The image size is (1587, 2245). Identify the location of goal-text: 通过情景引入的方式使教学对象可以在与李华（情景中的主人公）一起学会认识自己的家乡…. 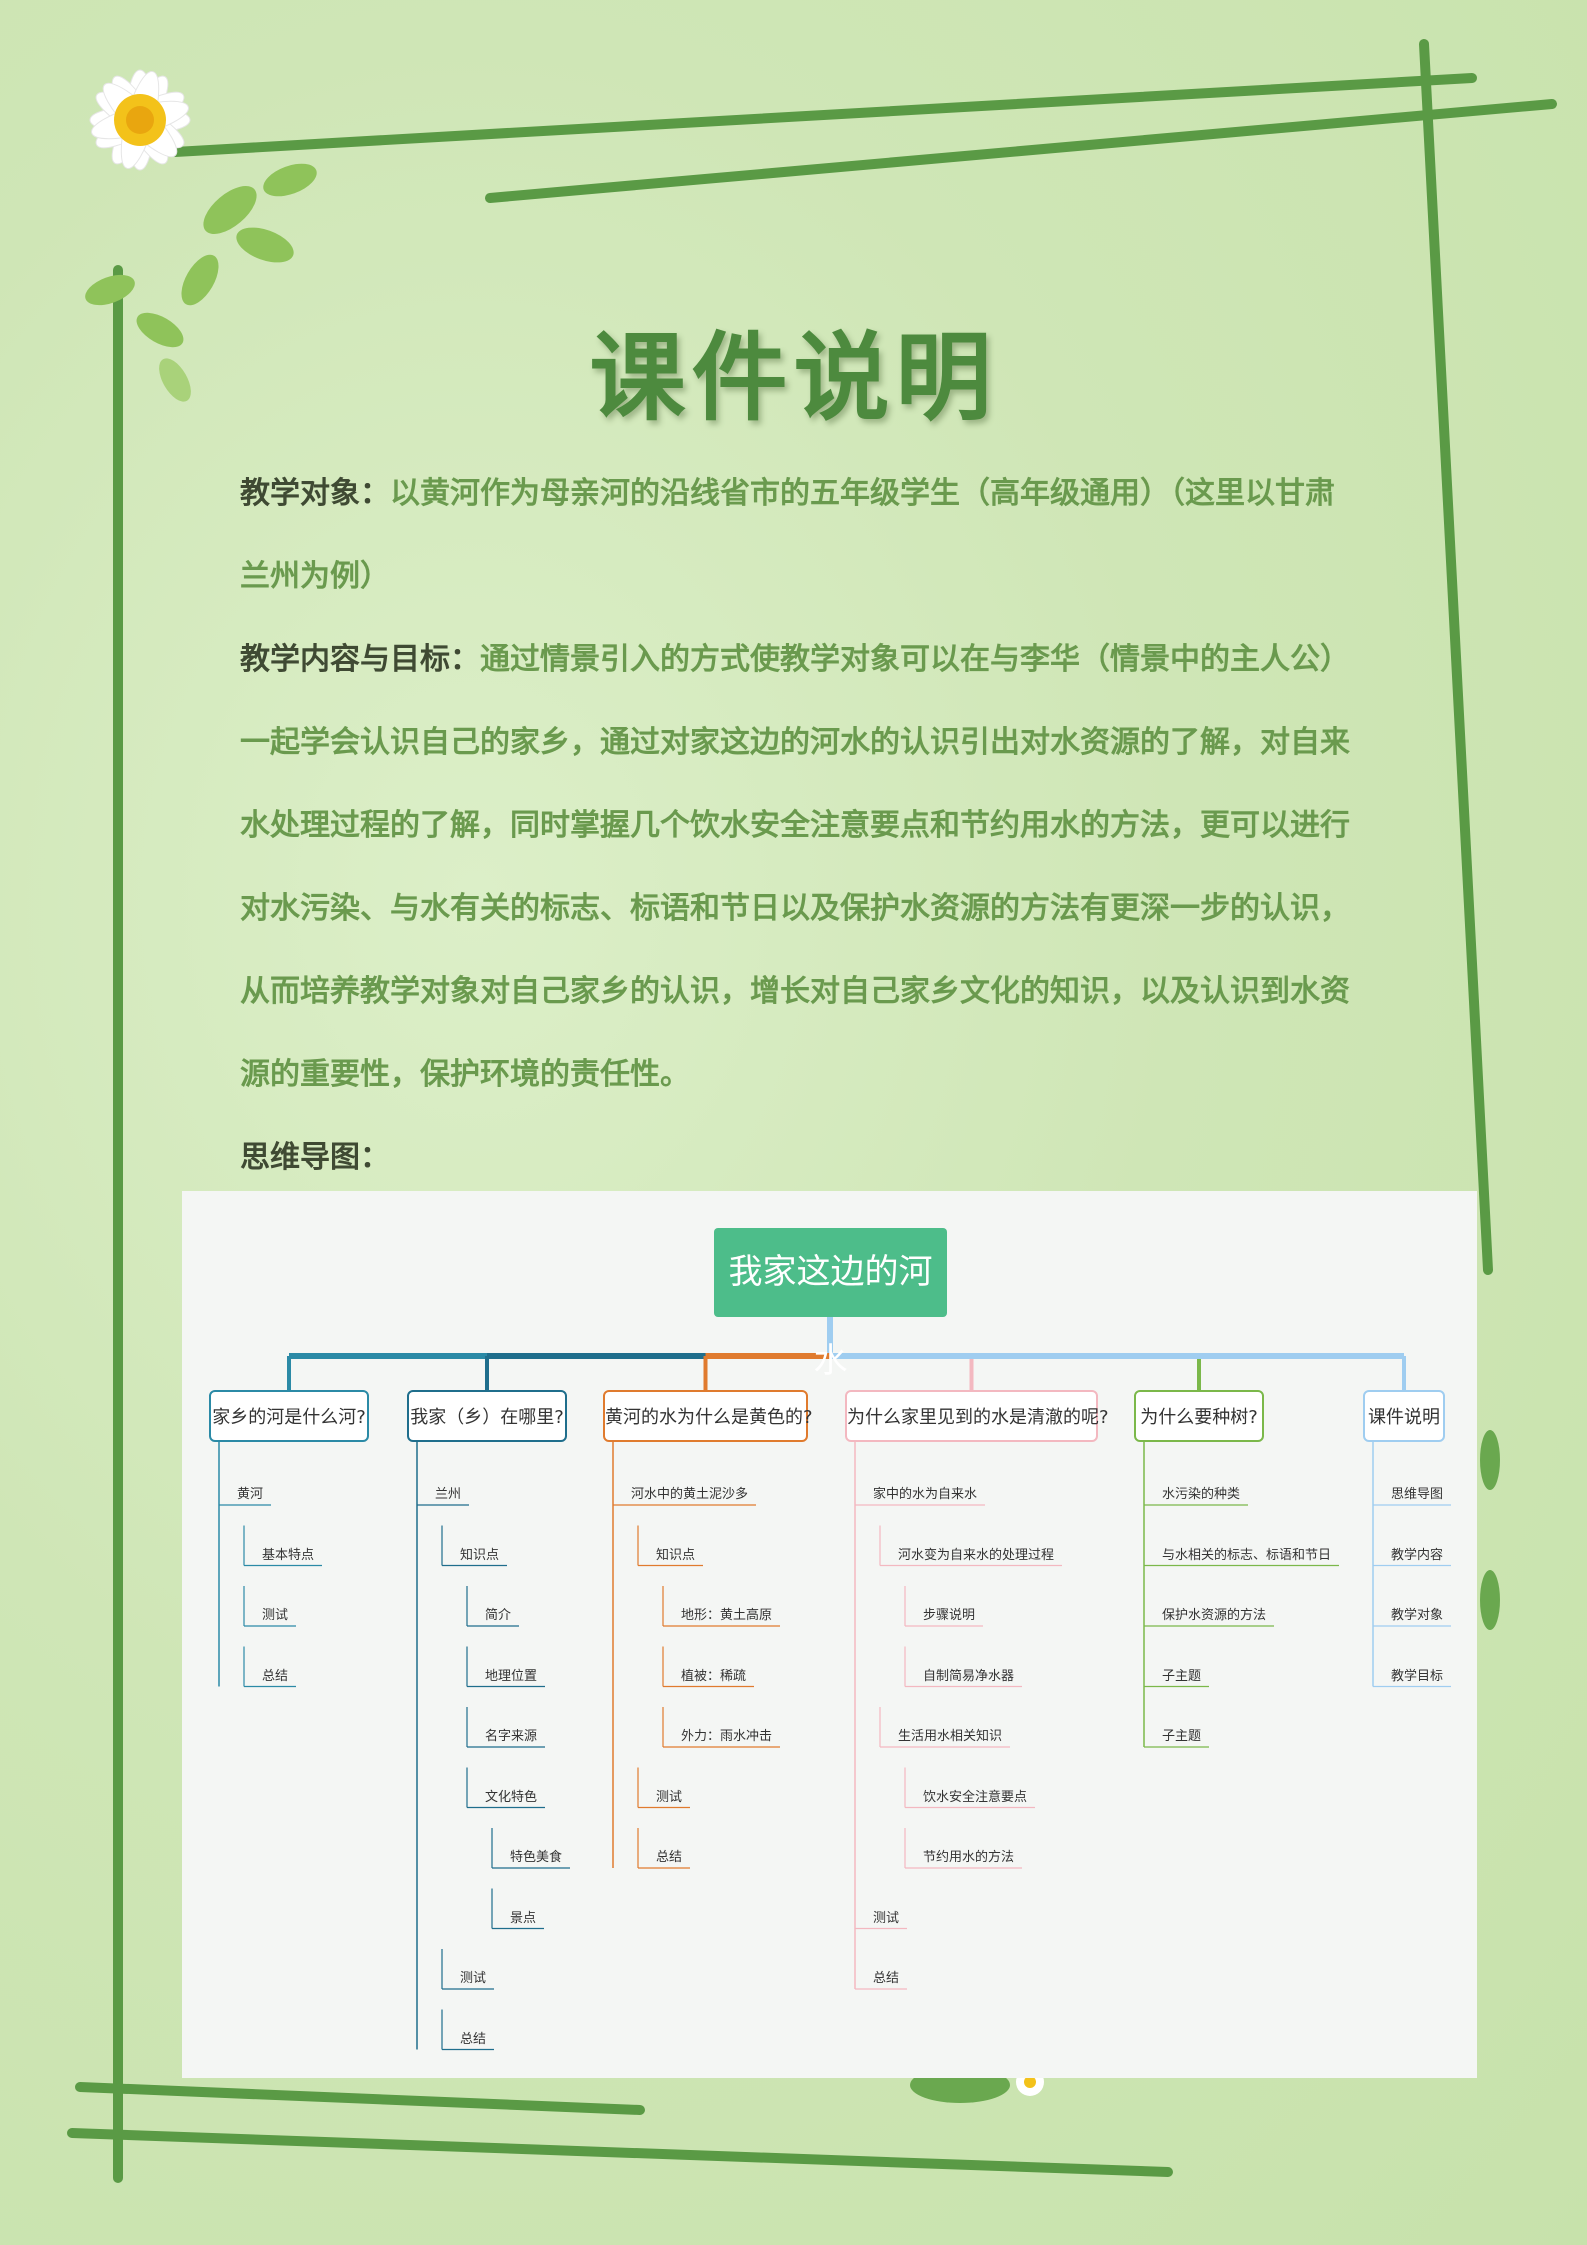
(795, 867).